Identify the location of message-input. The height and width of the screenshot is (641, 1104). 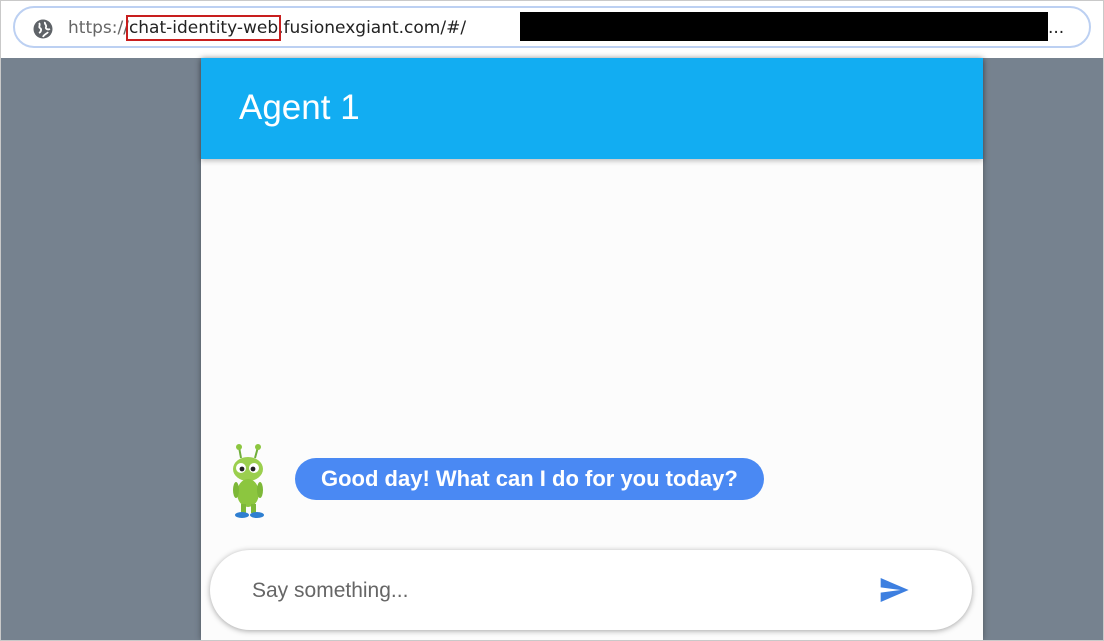
(542, 591).